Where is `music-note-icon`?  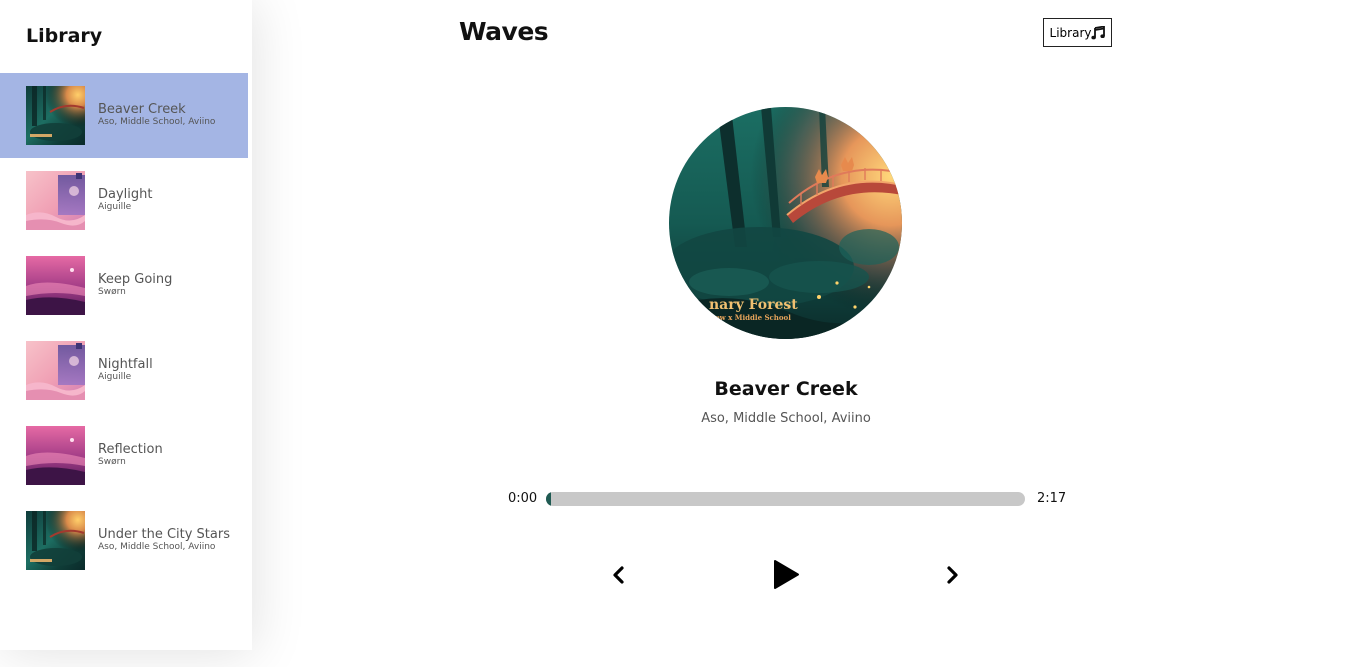
music-note-icon is located at coordinates (1098, 32).